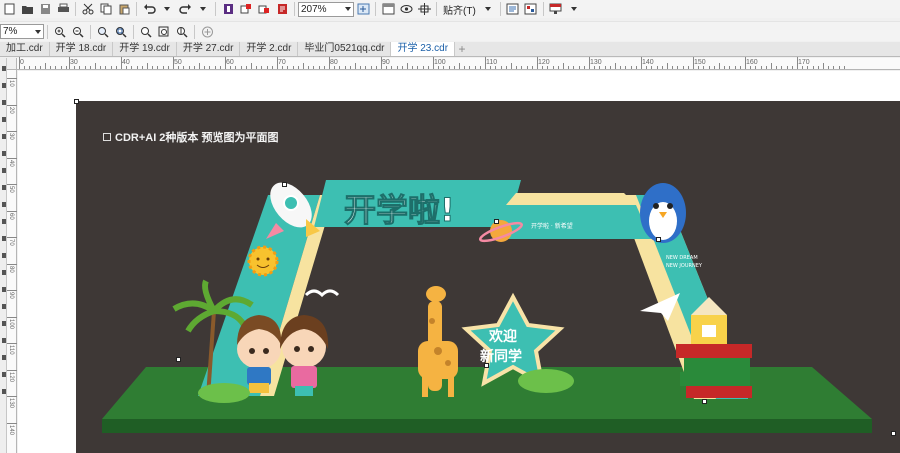  I want to click on welcome-icon, so click(556, 9).